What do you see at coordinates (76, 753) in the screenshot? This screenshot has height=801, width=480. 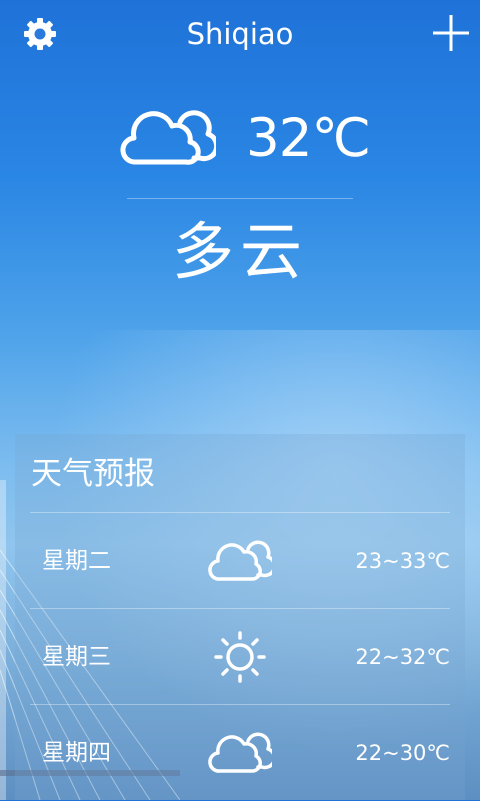 I see `forecast-day: 星期四` at bounding box center [76, 753].